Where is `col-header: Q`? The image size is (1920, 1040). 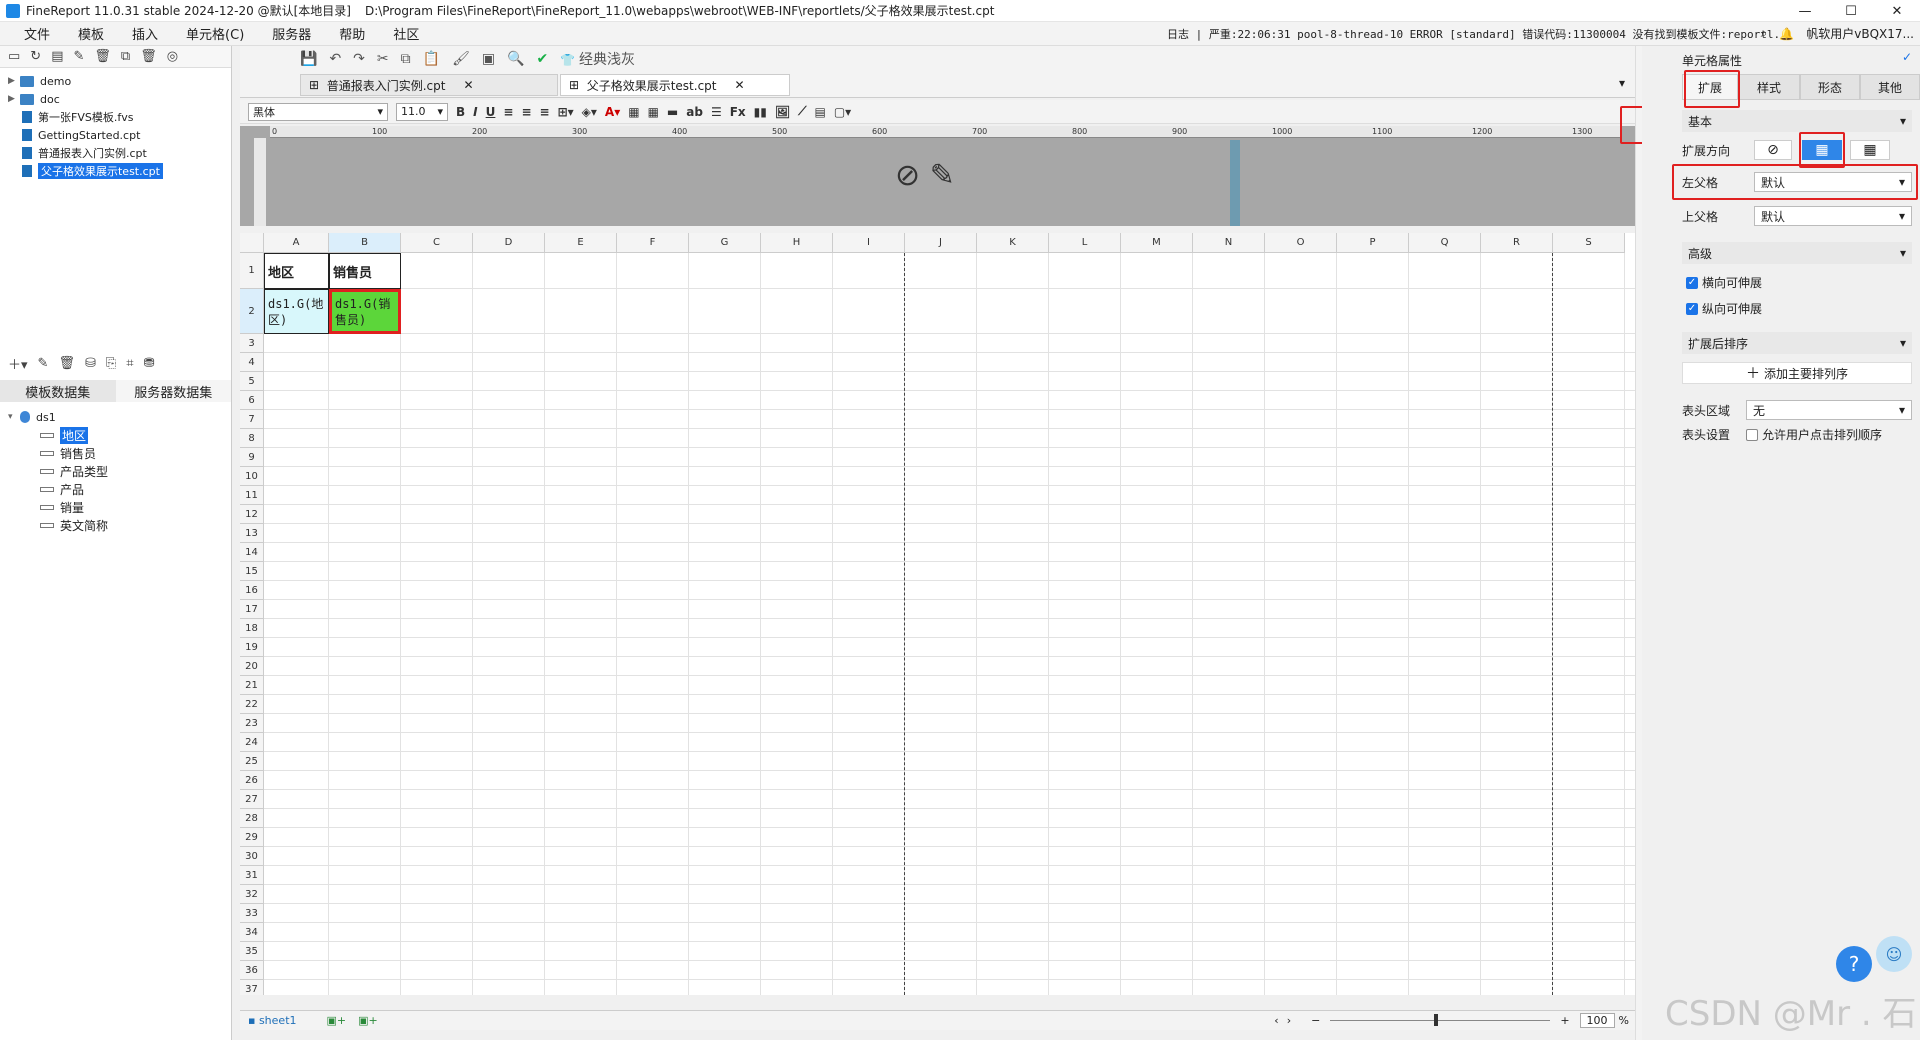 col-header: Q is located at coordinates (1445, 243).